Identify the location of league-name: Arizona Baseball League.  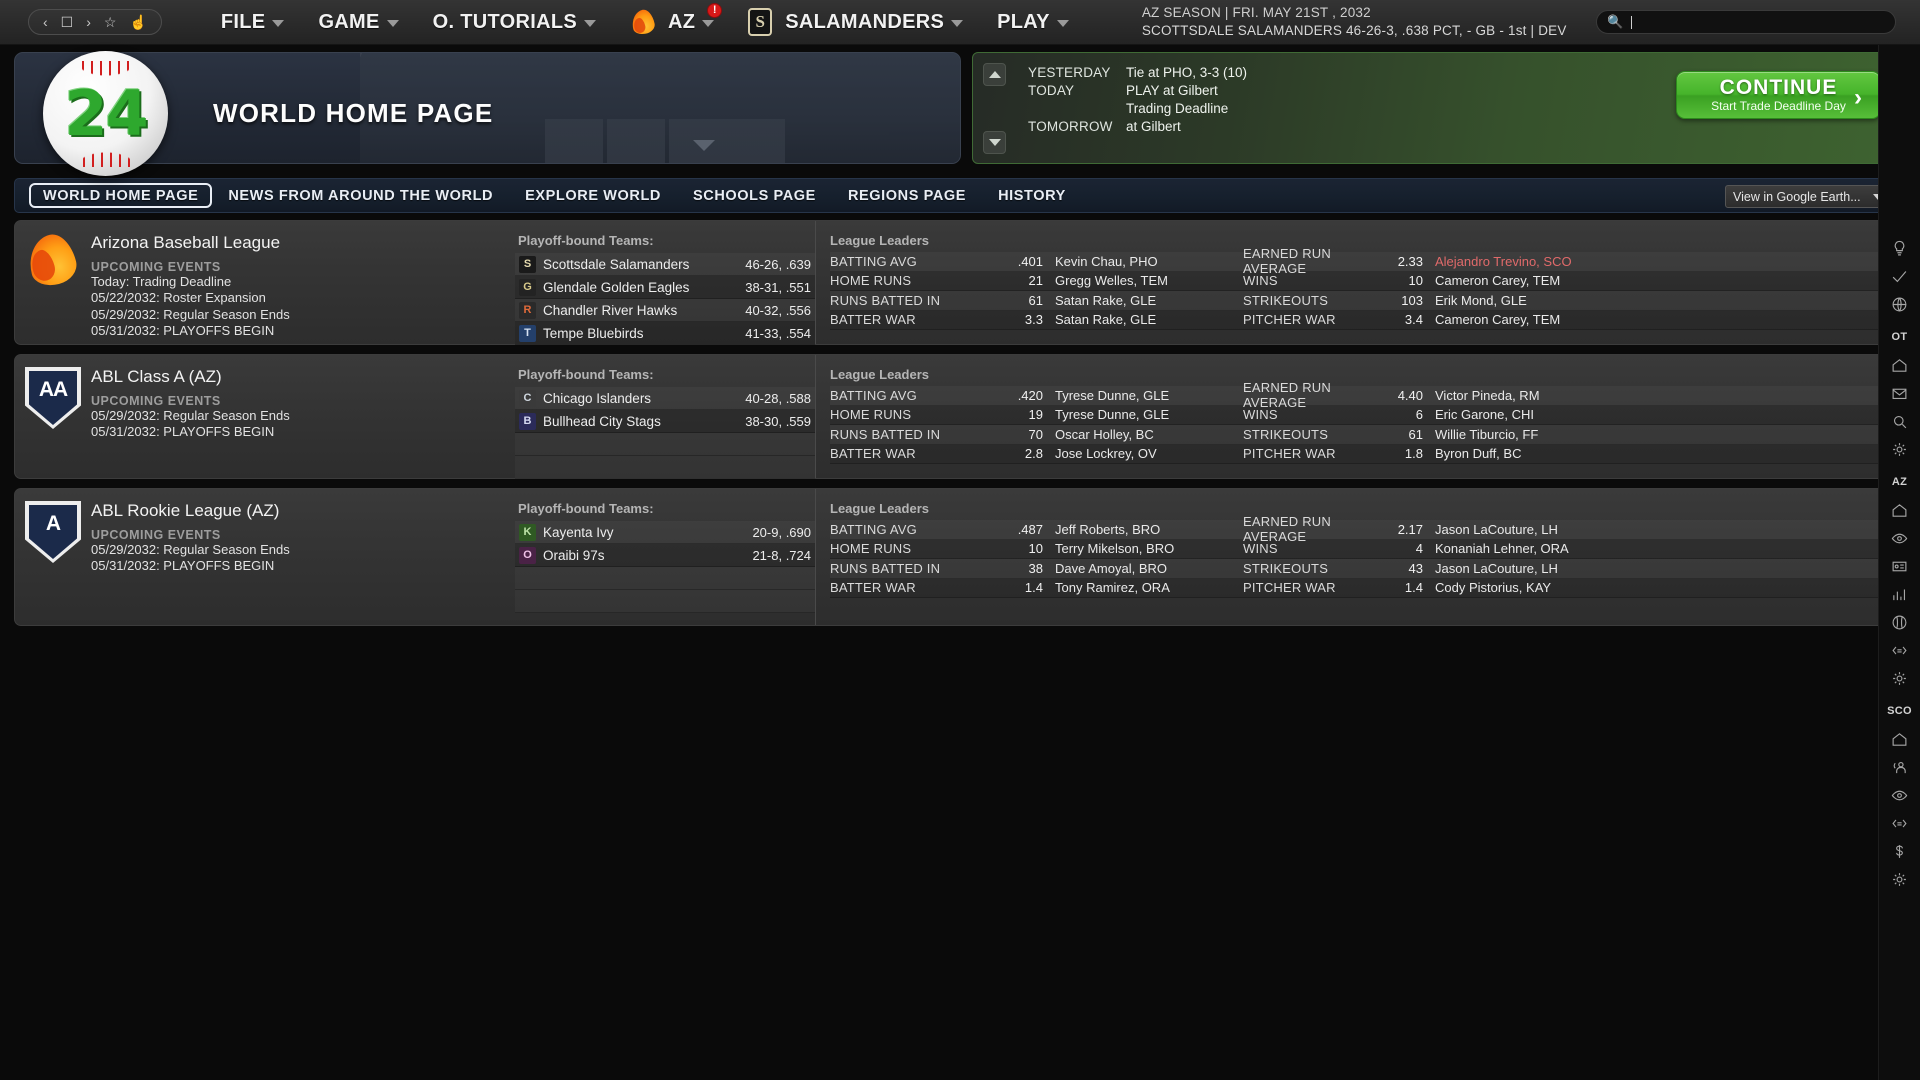
(303, 243).